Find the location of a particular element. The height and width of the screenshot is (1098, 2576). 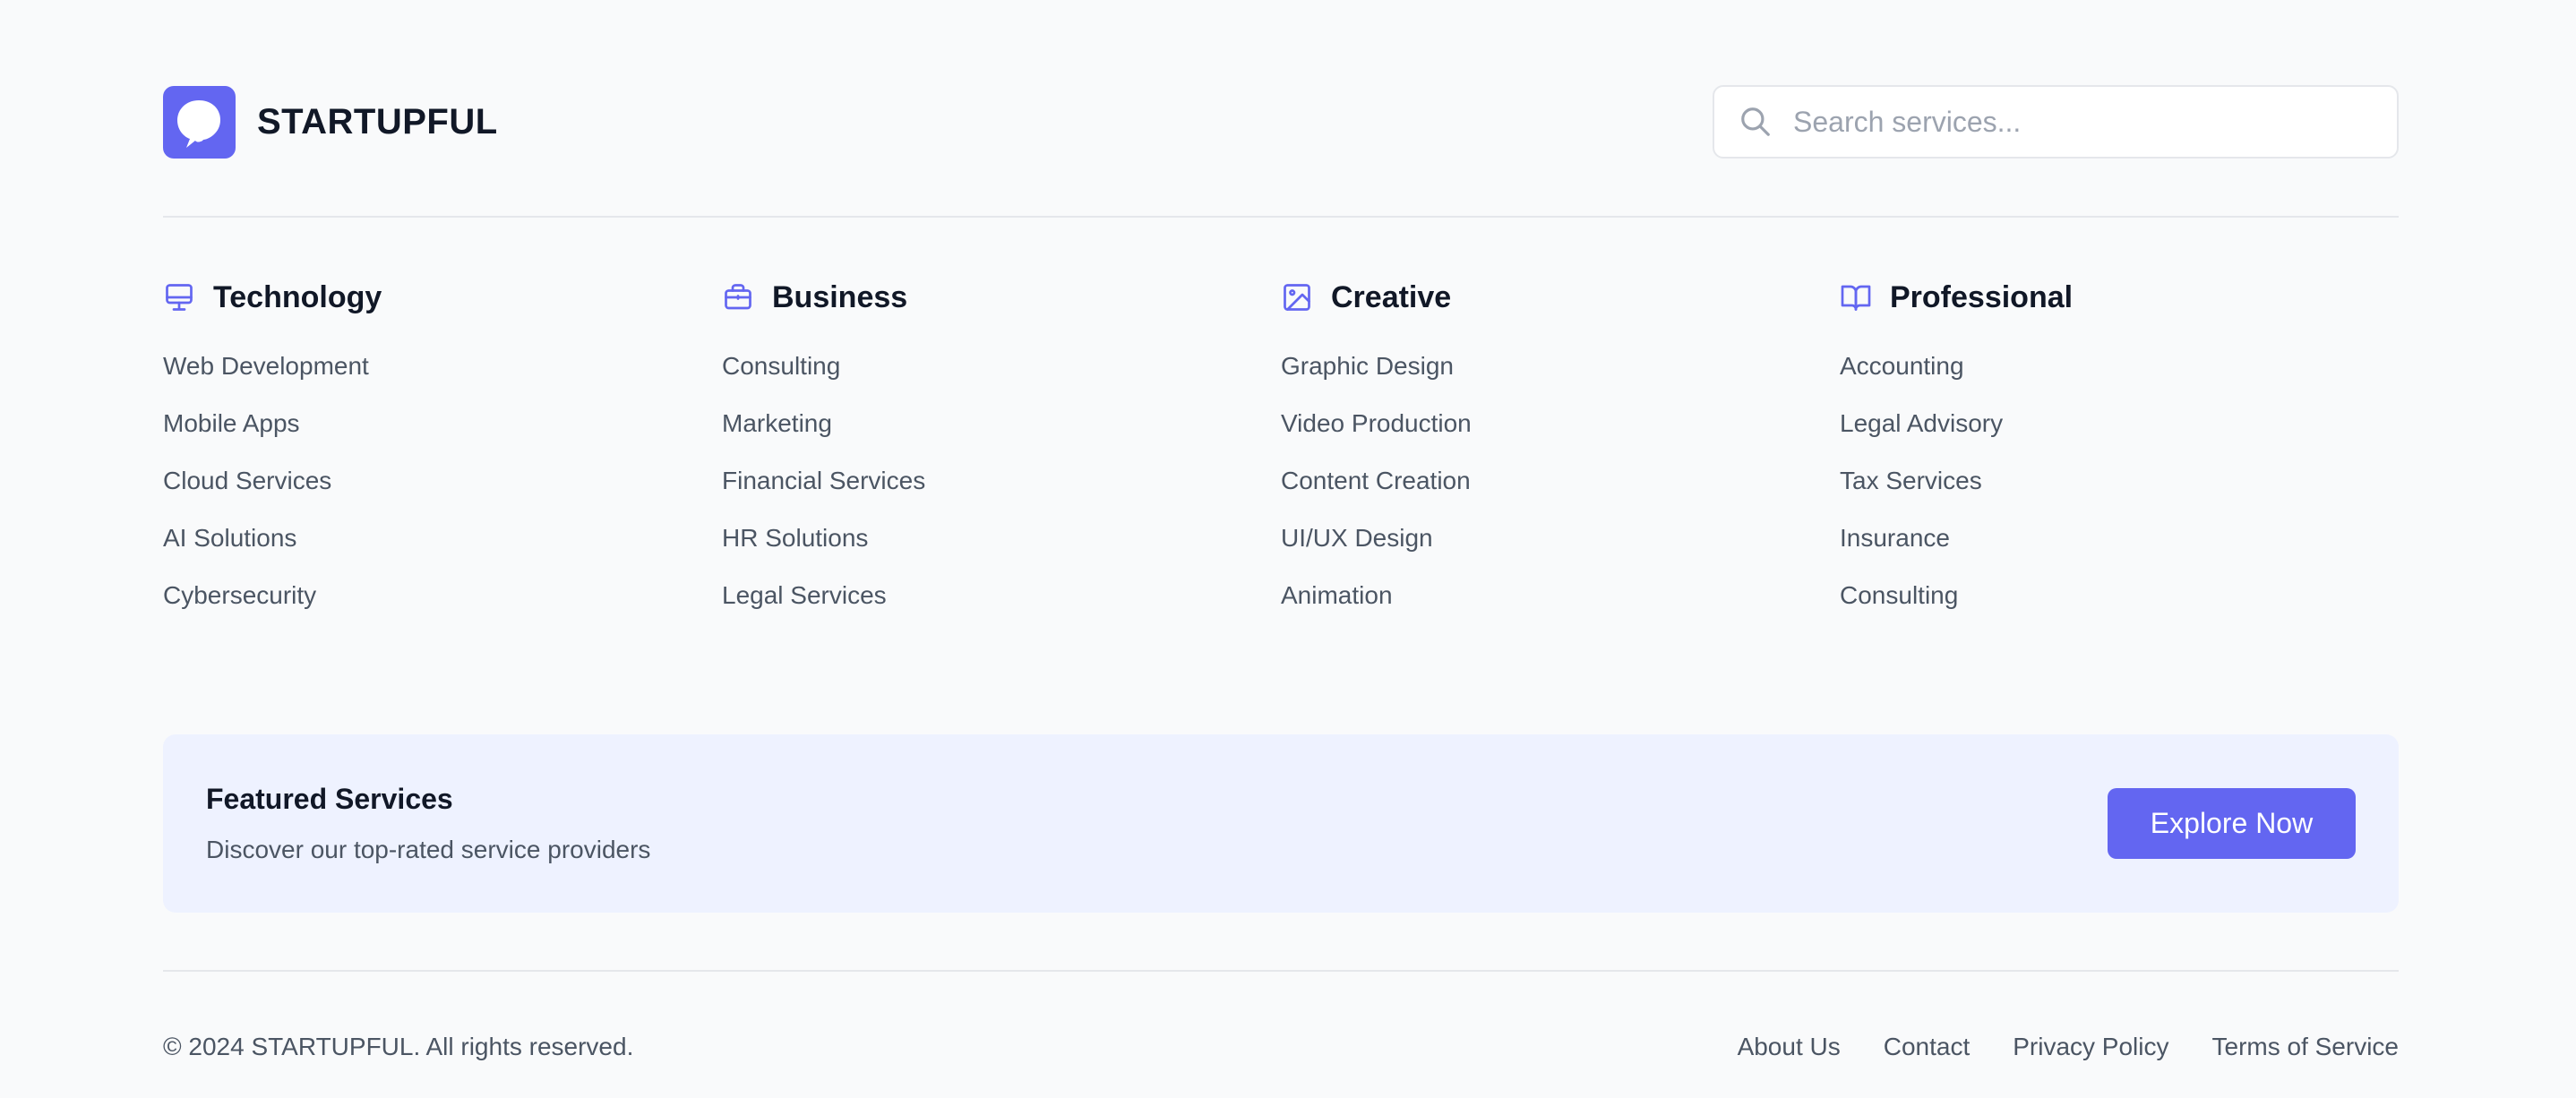

header-divider is located at coordinates (1281, 217).